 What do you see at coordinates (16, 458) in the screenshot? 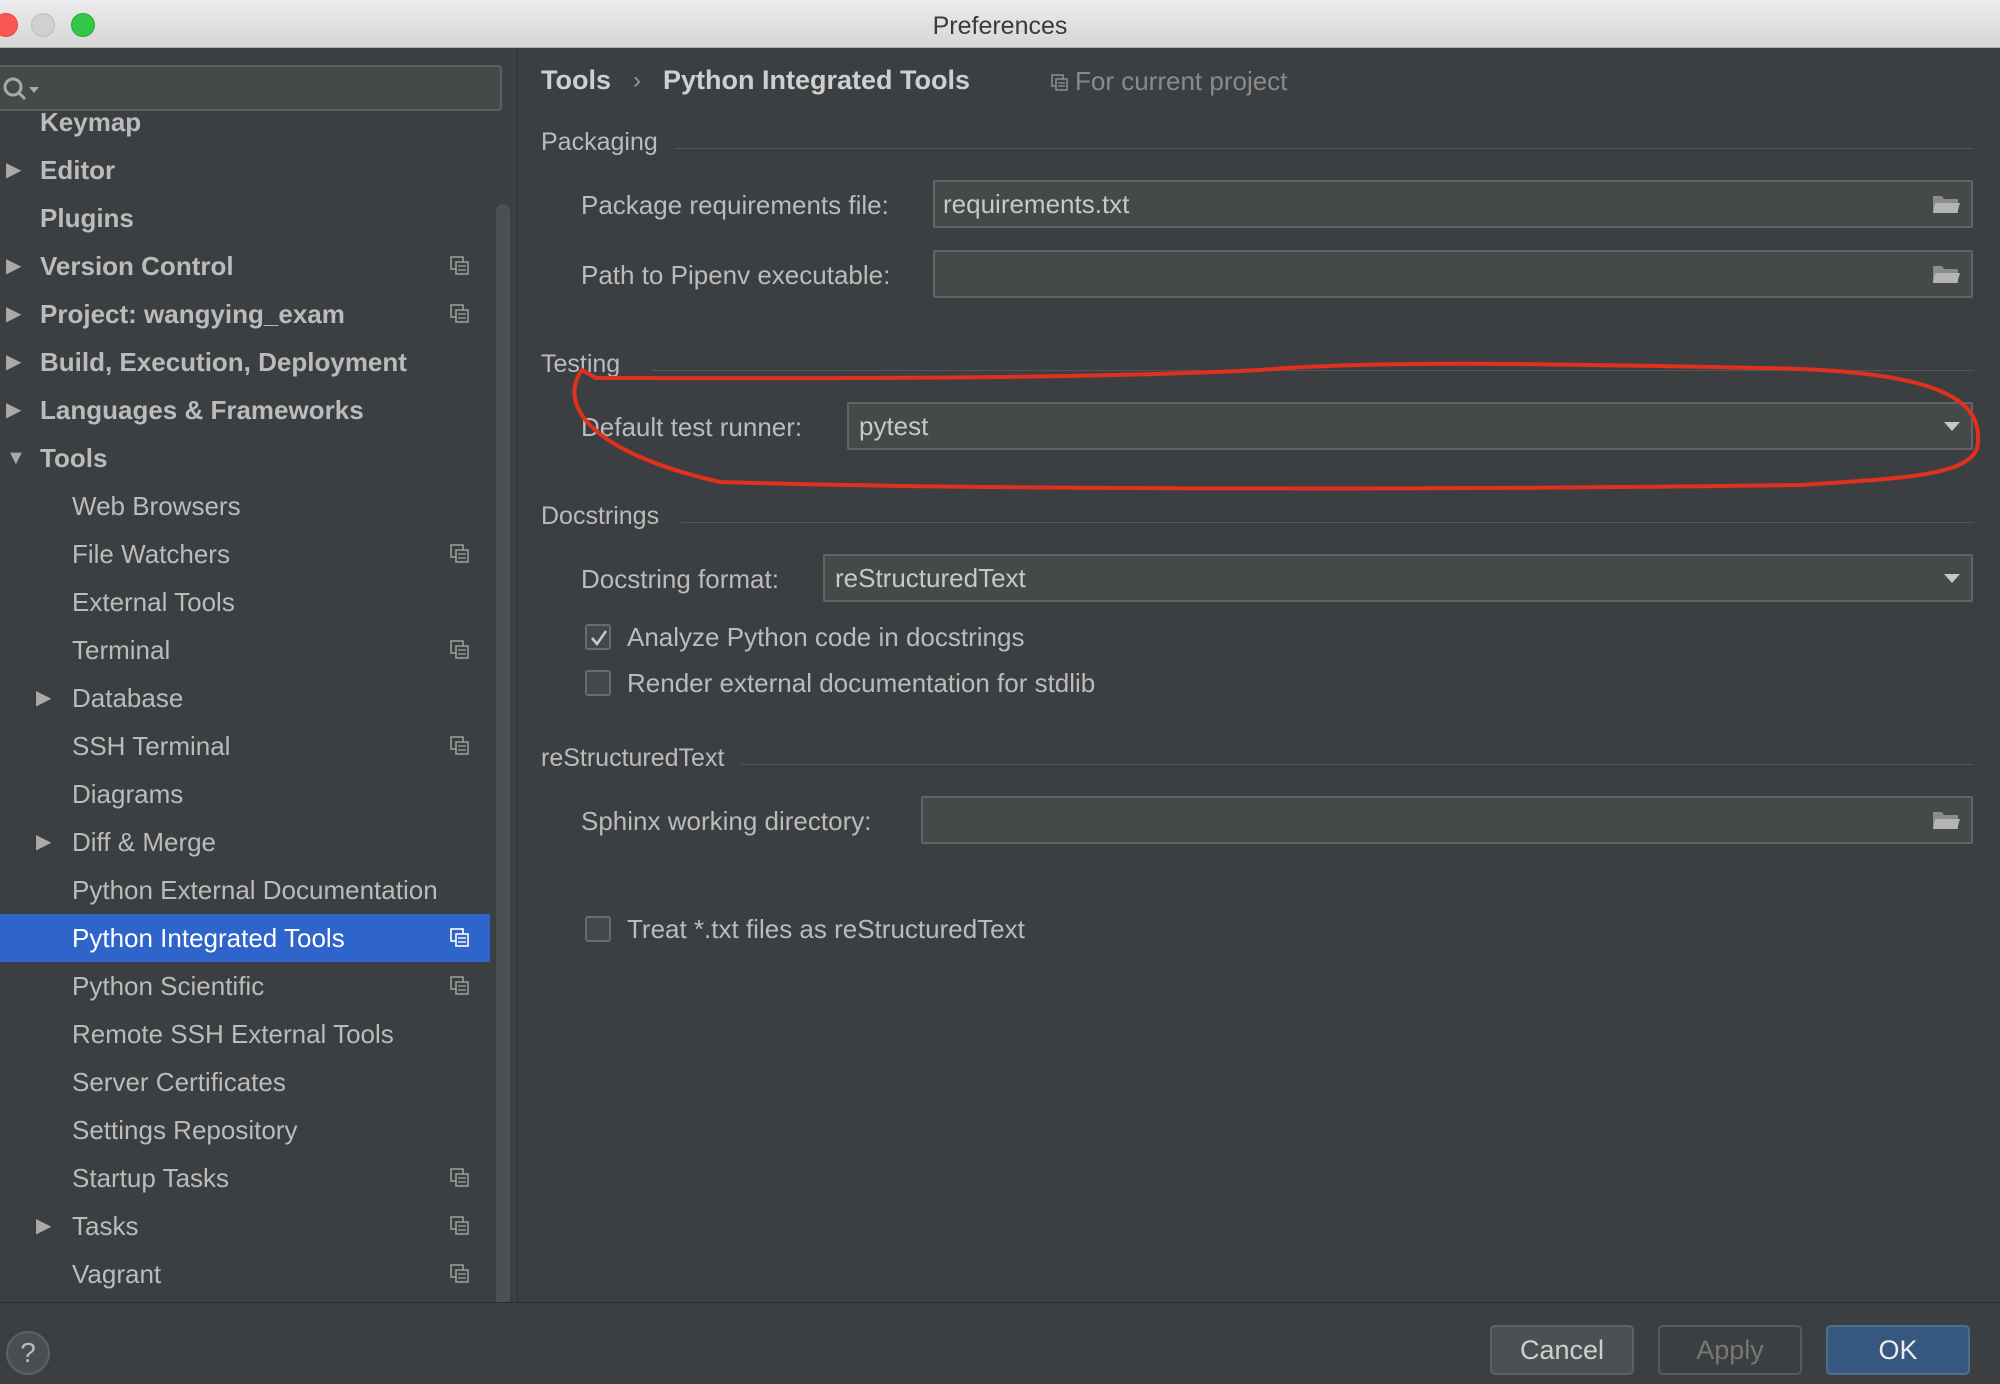
I see `expand-arrow-icon: ▼` at bounding box center [16, 458].